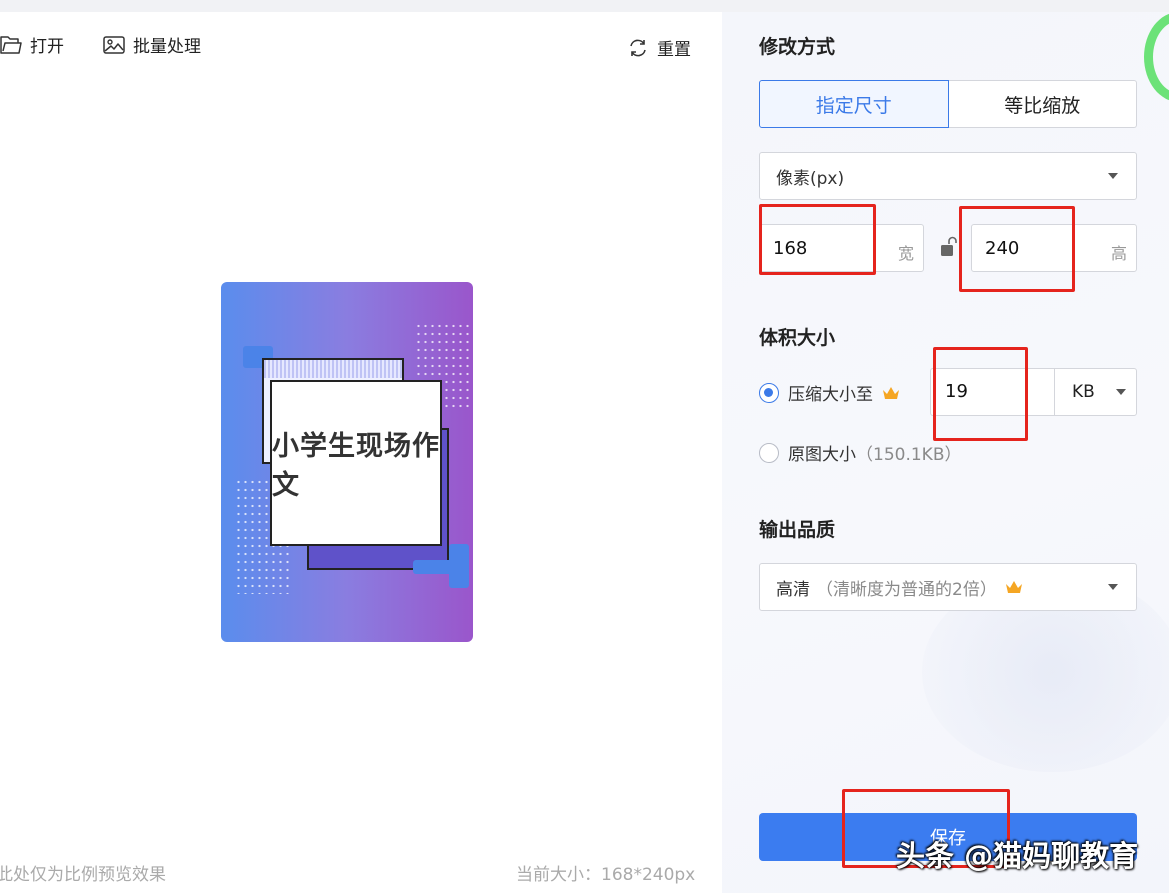 The width and height of the screenshot is (1169, 893). What do you see at coordinates (906, 589) in the screenshot?
I see `quality-hint: （清晰度为普通的2倍）` at bounding box center [906, 589].